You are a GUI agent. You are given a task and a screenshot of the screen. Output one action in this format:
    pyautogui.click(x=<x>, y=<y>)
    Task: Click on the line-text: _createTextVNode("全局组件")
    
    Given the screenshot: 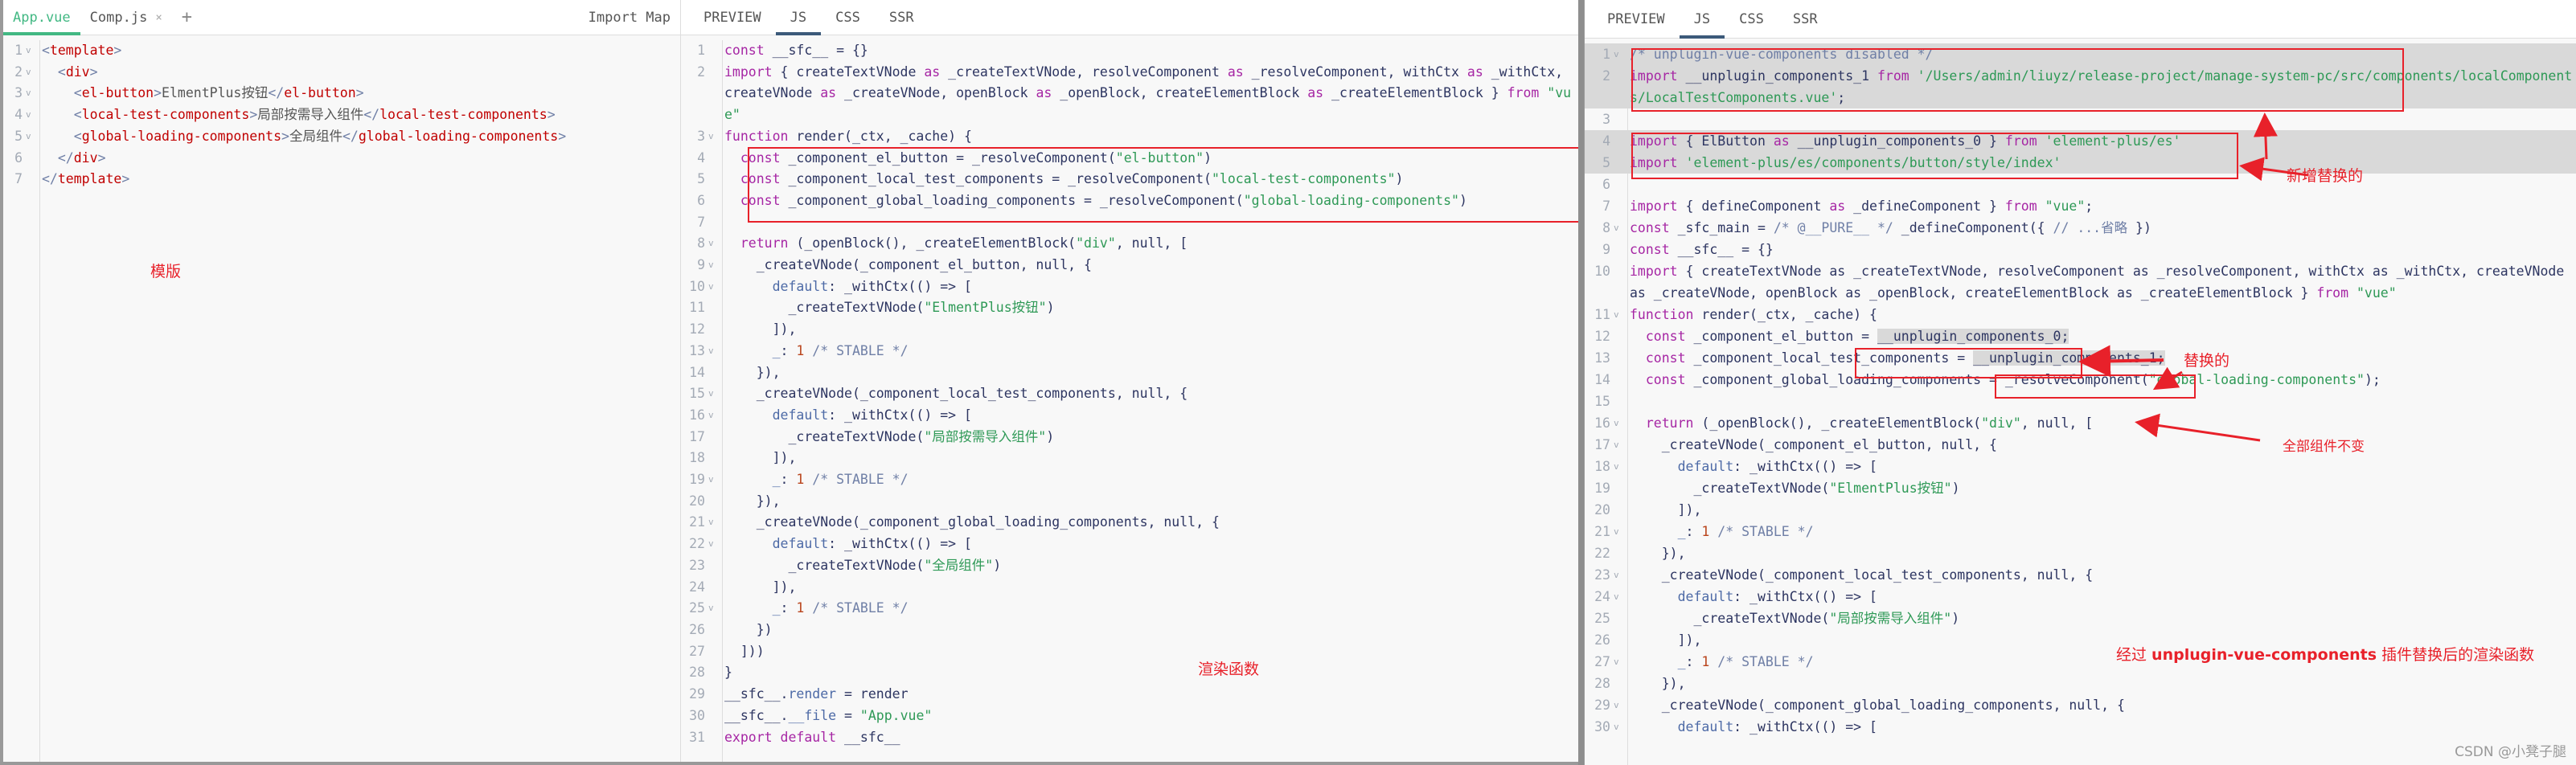 What is the action you would take?
    pyautogui.click(x=863, y=565)
    